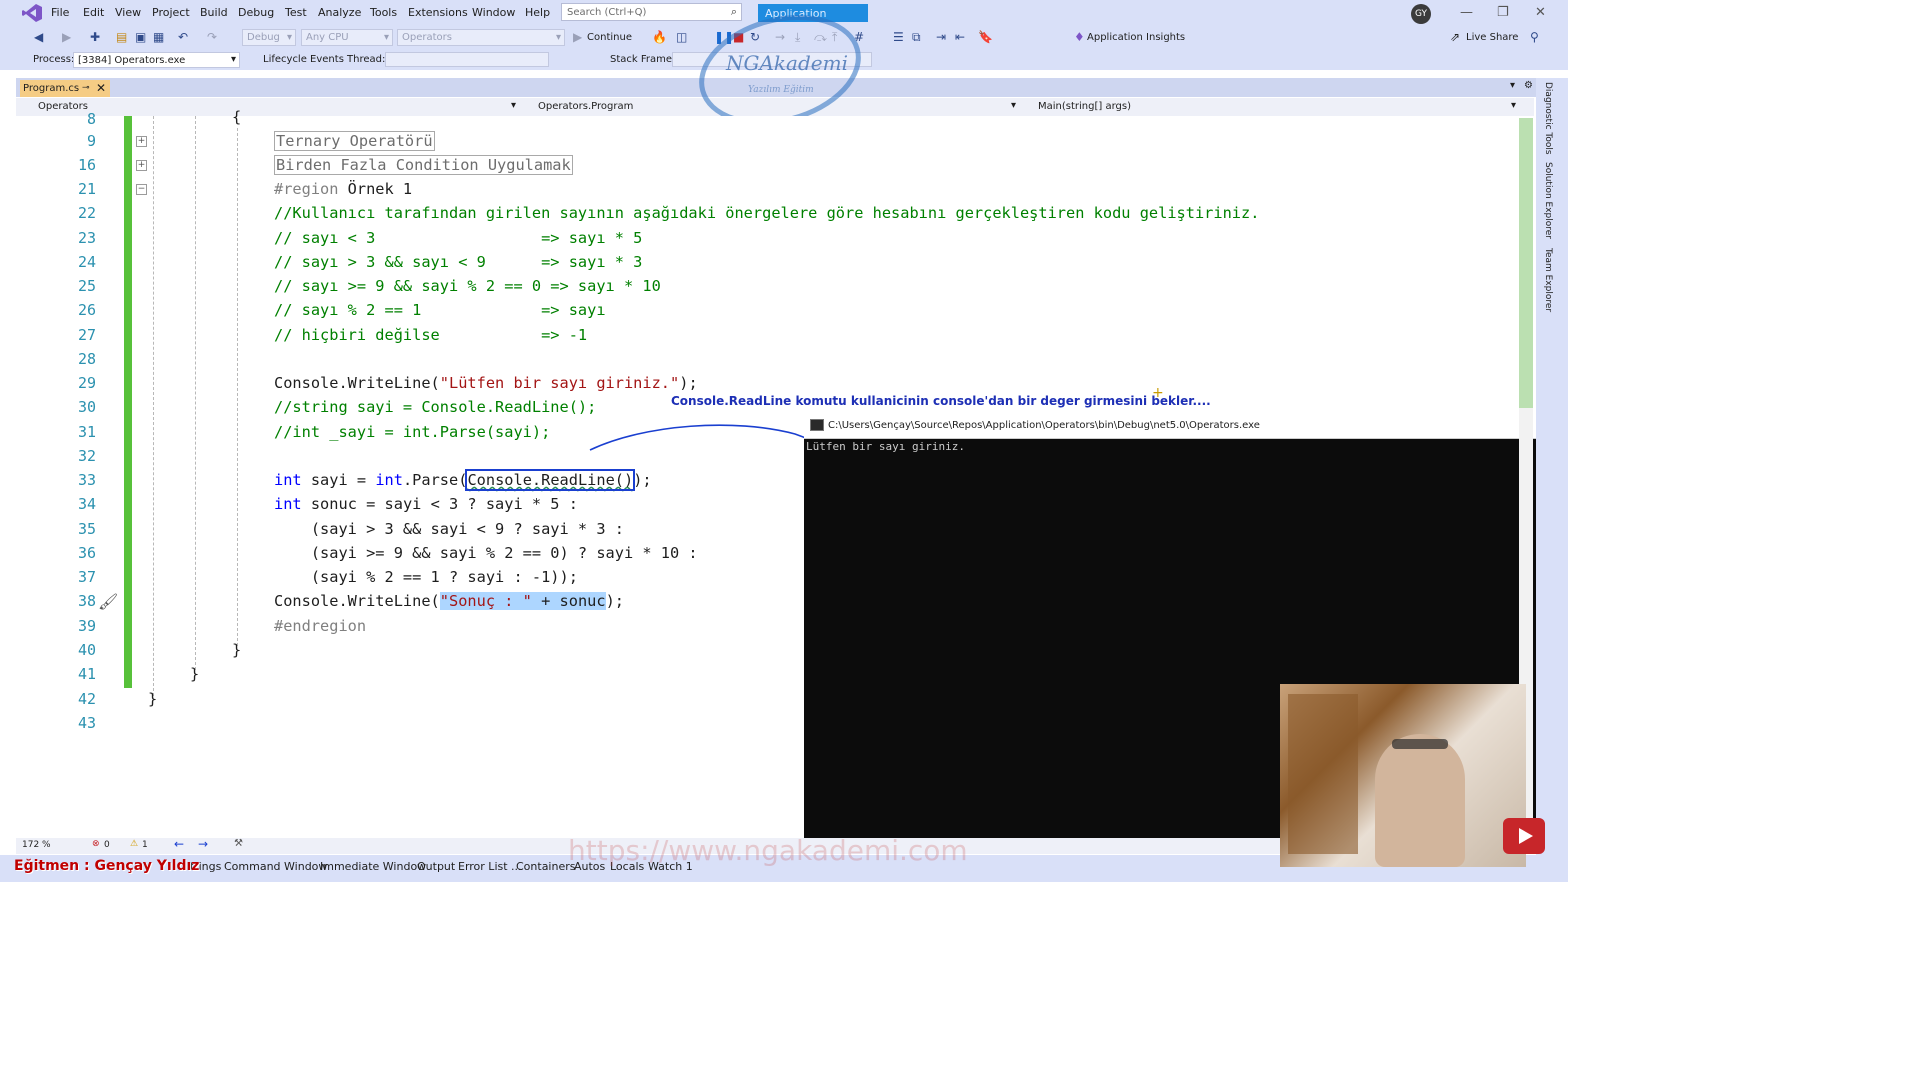  What do you see at coordinates (303, 59) in the screenshot?
I see `lifecycle-events-button: Lifecycle Events` at bounding box center [303, 59].